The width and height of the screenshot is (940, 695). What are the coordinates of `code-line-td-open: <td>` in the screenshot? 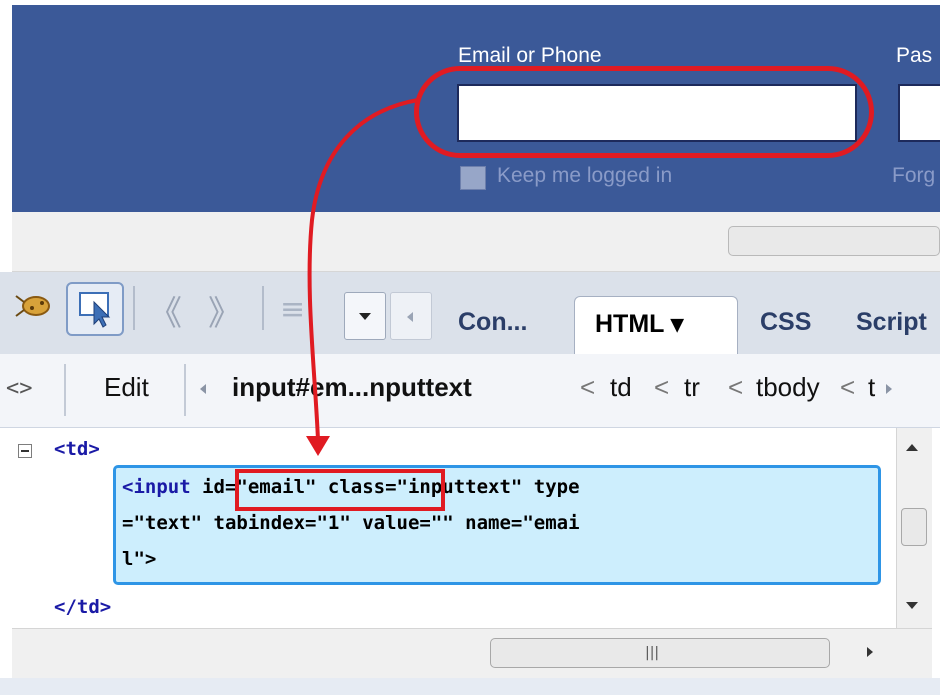 It's located at (77, 449).